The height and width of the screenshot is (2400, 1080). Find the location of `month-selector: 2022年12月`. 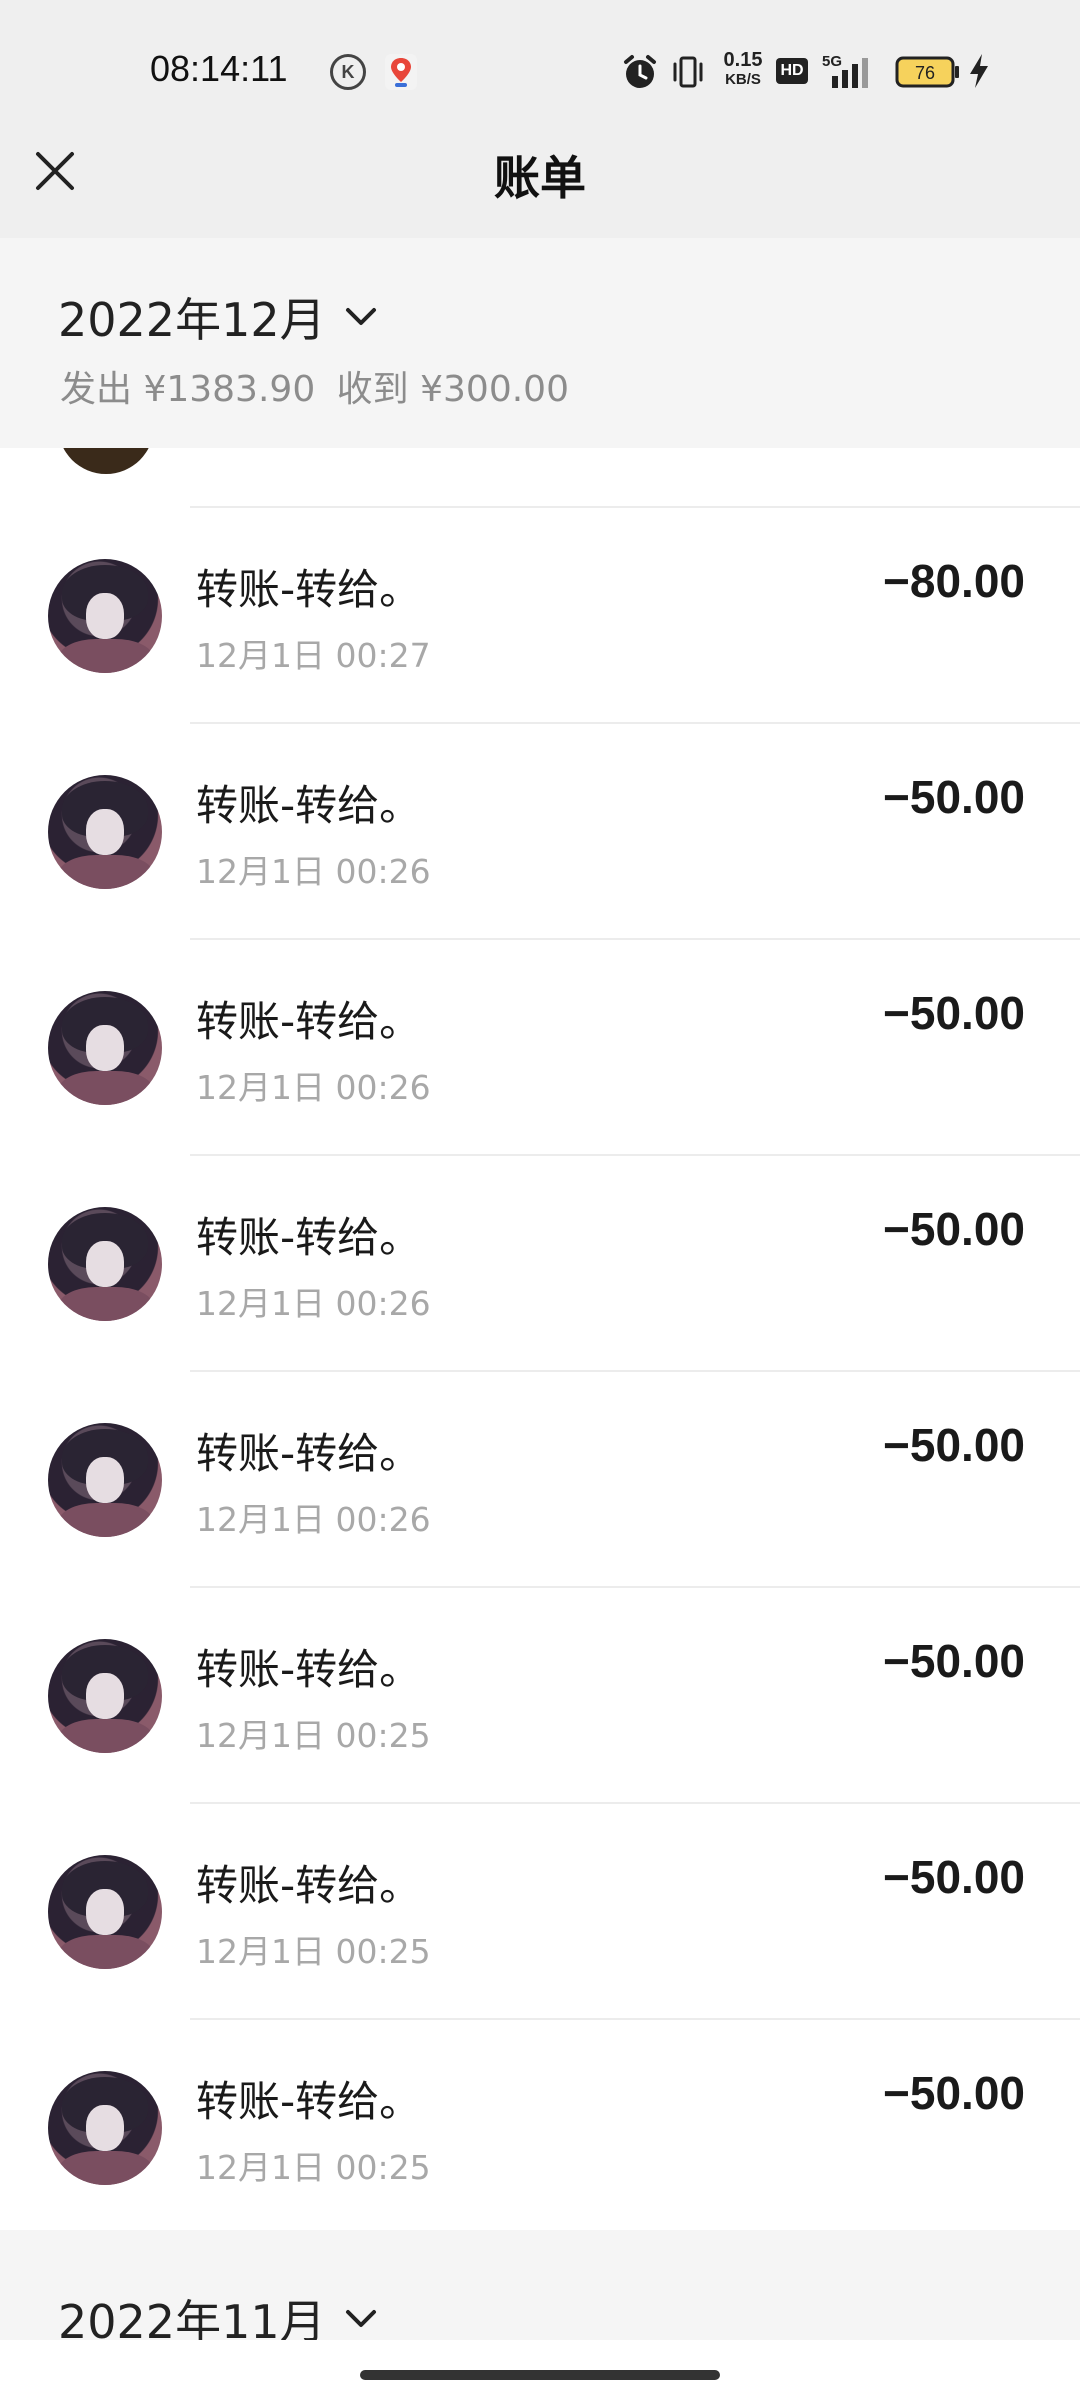

month-selector: 2022年12月 is located at coordinates (218, 317).